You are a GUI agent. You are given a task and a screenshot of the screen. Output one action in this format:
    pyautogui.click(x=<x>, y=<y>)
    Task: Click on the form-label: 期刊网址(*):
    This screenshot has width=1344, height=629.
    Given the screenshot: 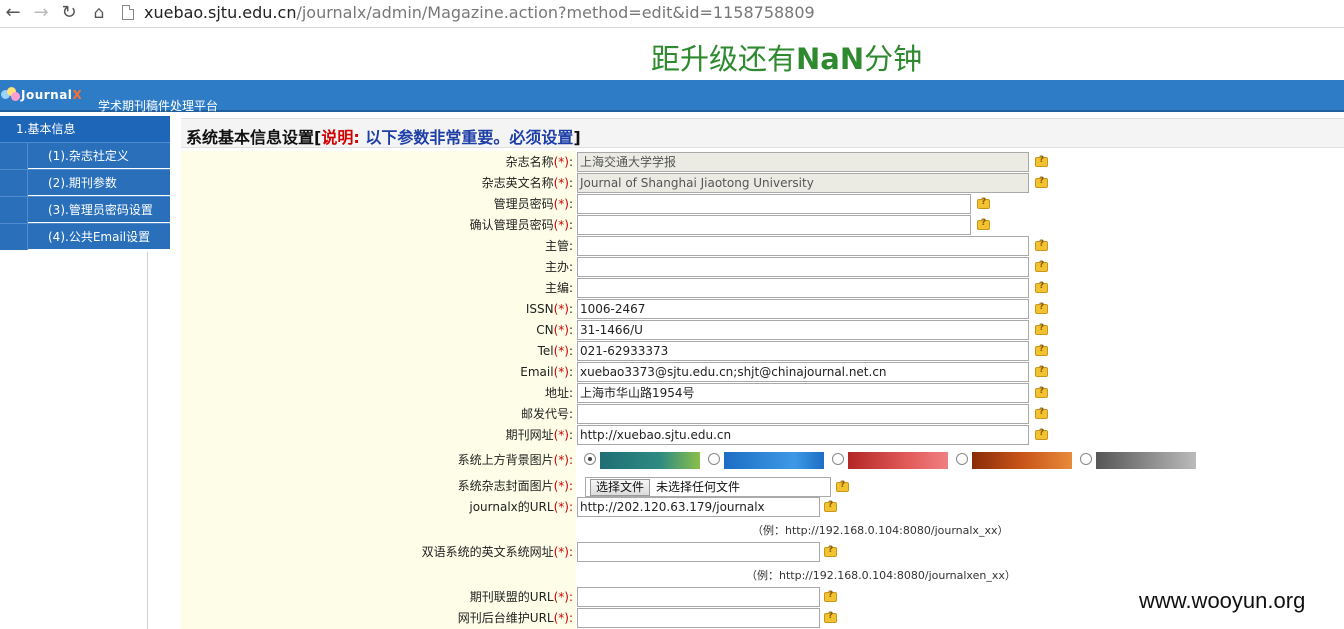 What is the action you would take?
    pyautogui.click(x=377, y=435)
    